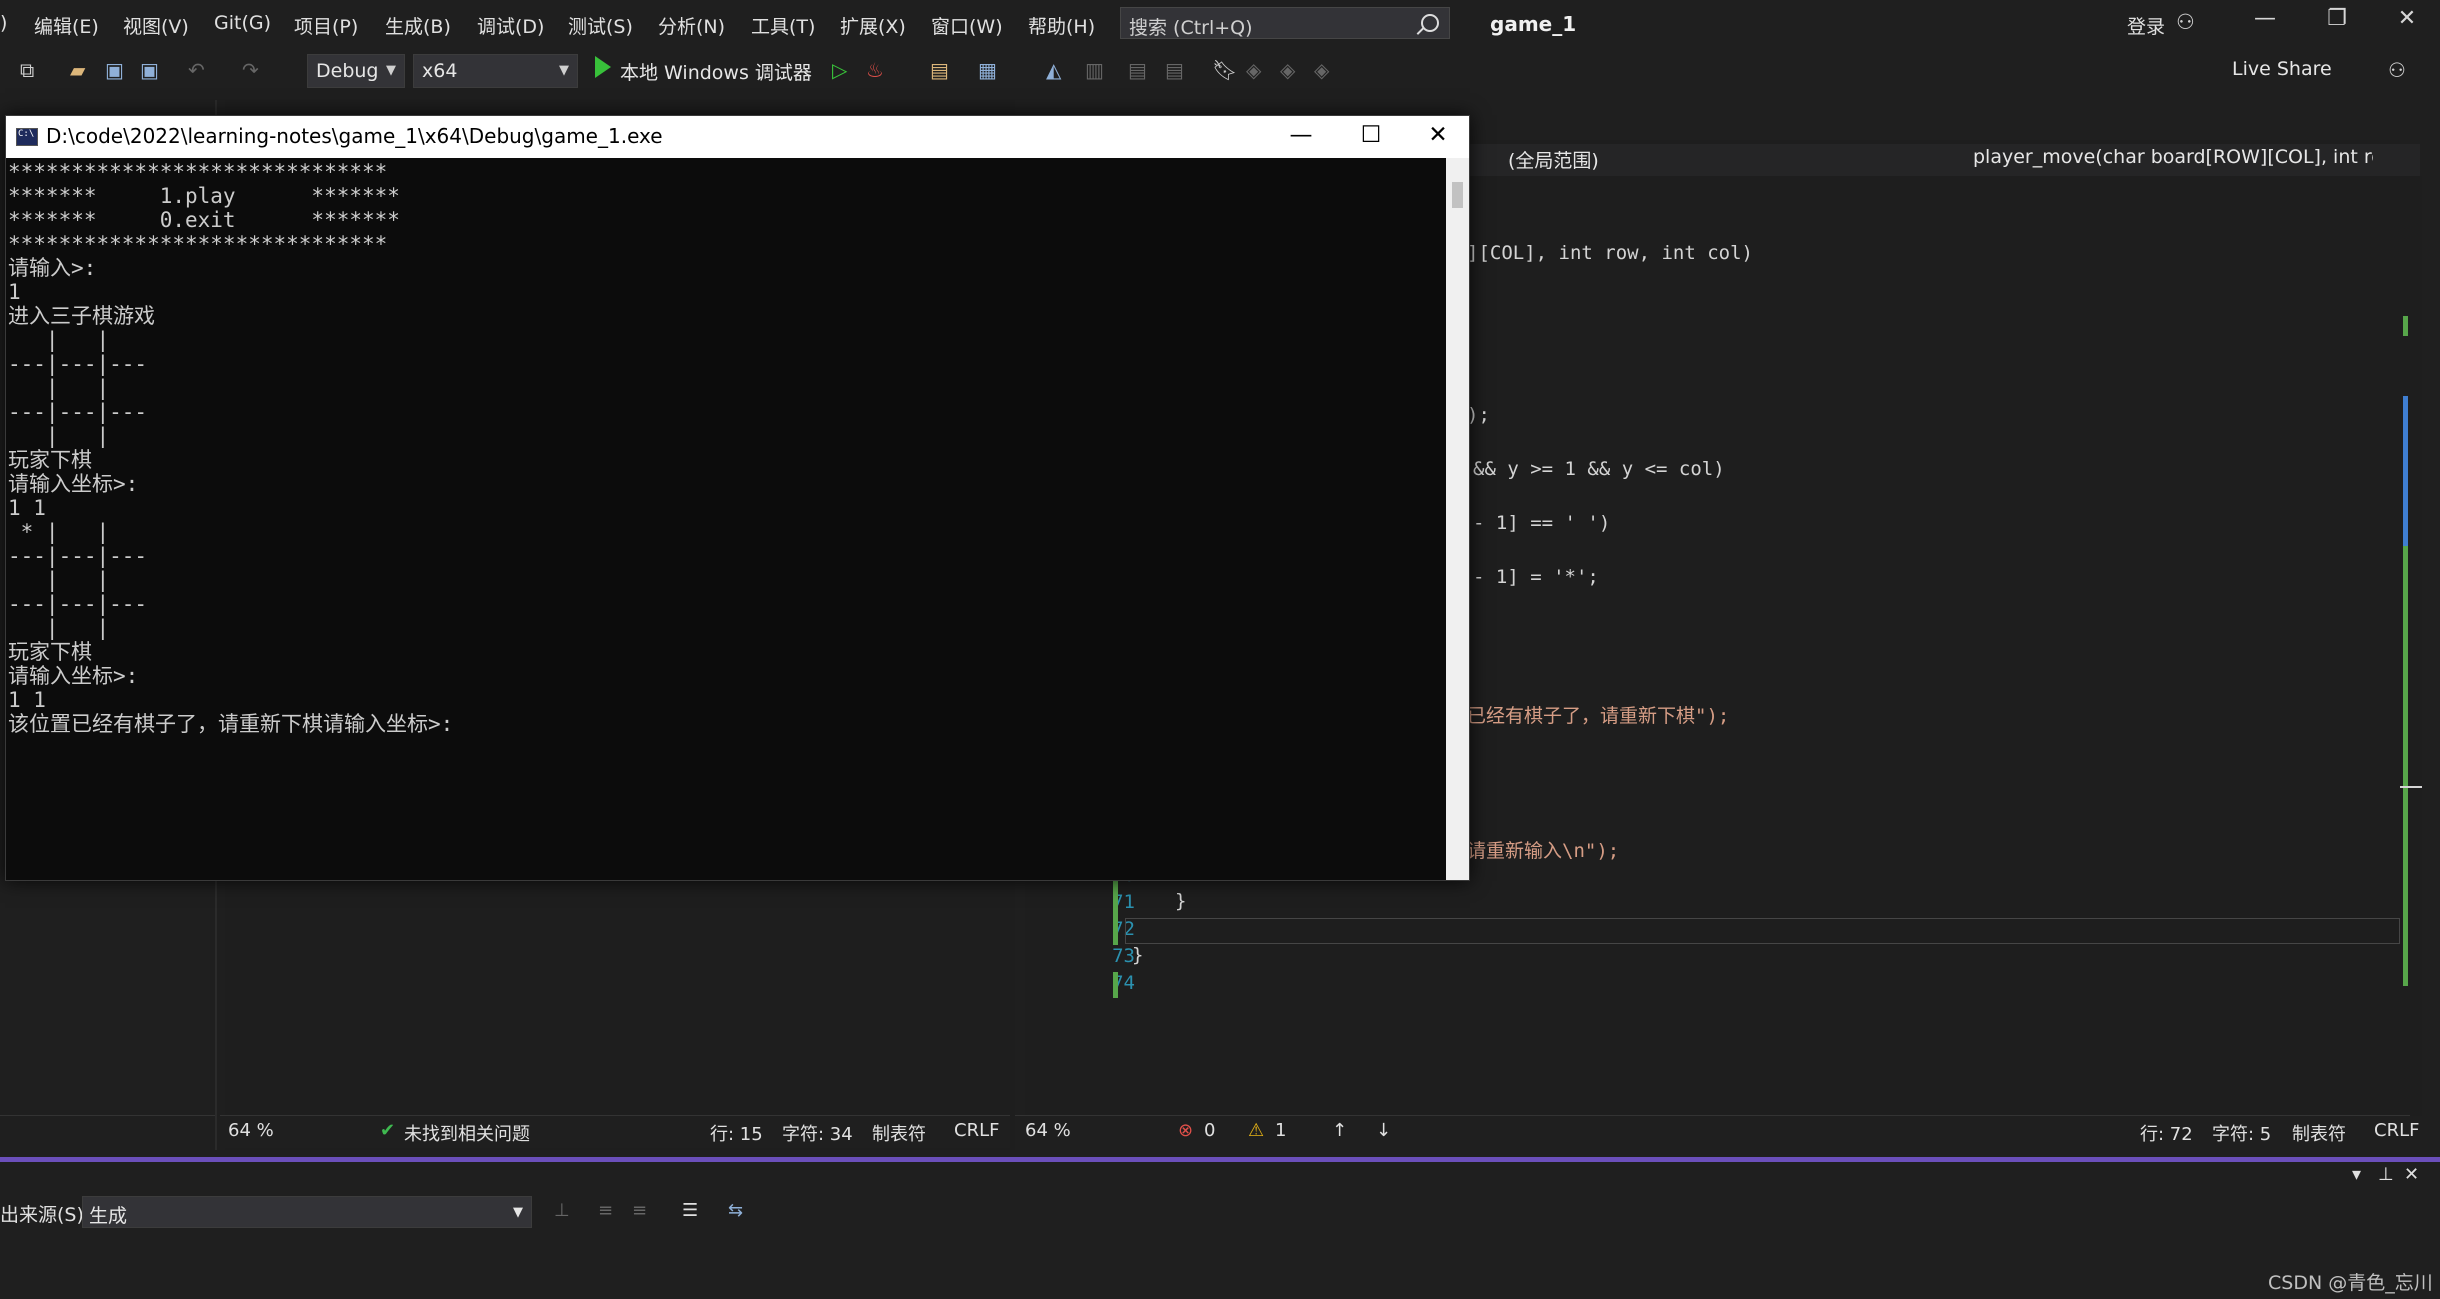  I want to click on status-bar-pane, so click(107, 1131).